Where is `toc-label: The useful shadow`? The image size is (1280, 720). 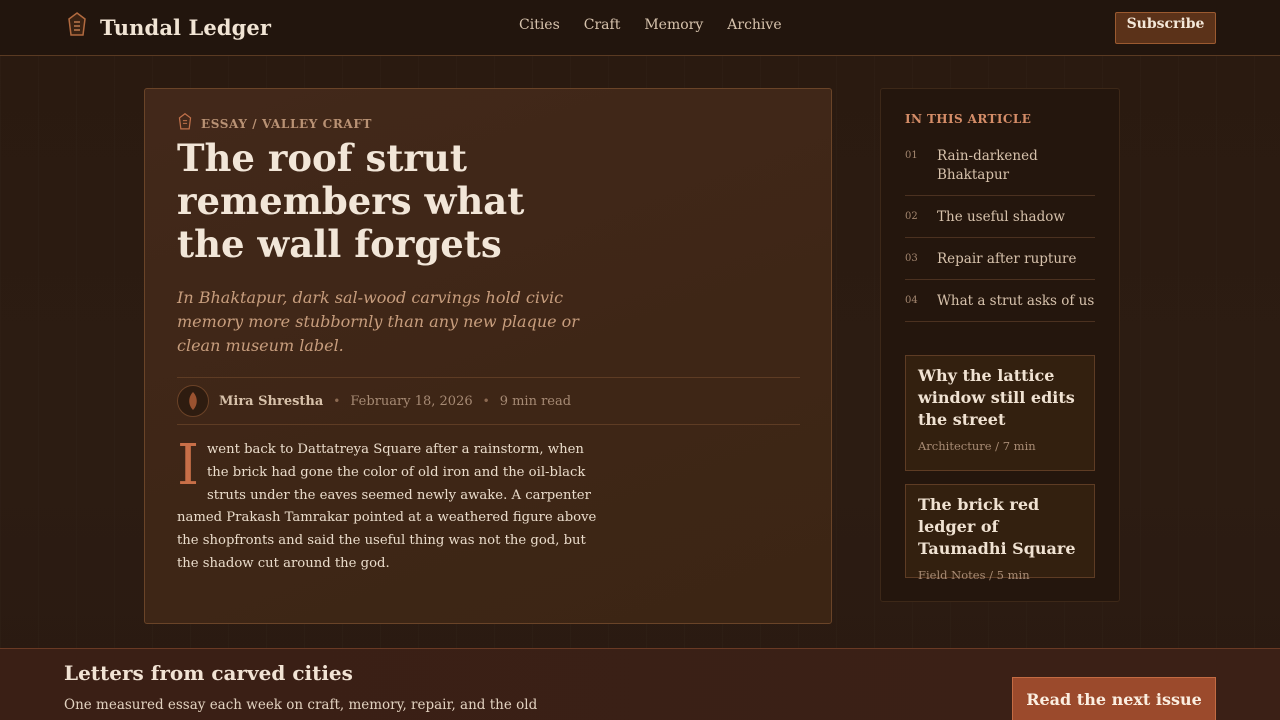
toc-label: The useful shadow is located at coordinates (1001, 217).